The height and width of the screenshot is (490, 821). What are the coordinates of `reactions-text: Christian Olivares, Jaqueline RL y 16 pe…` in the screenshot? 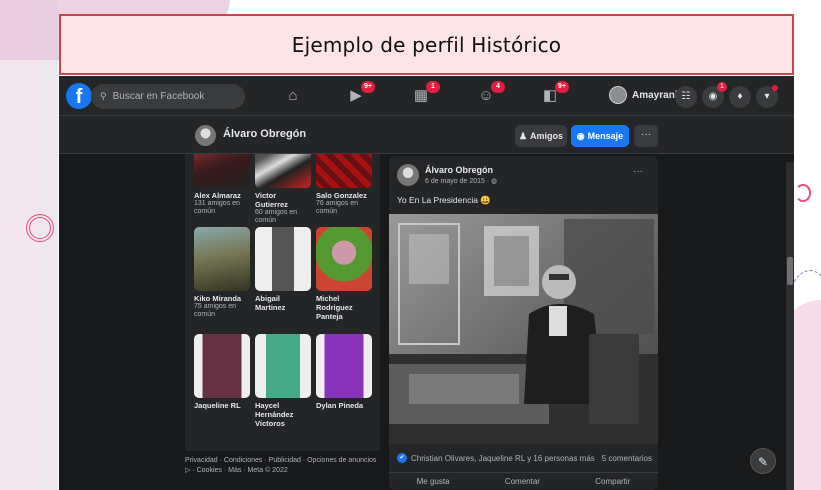 It's located at (503, 458).